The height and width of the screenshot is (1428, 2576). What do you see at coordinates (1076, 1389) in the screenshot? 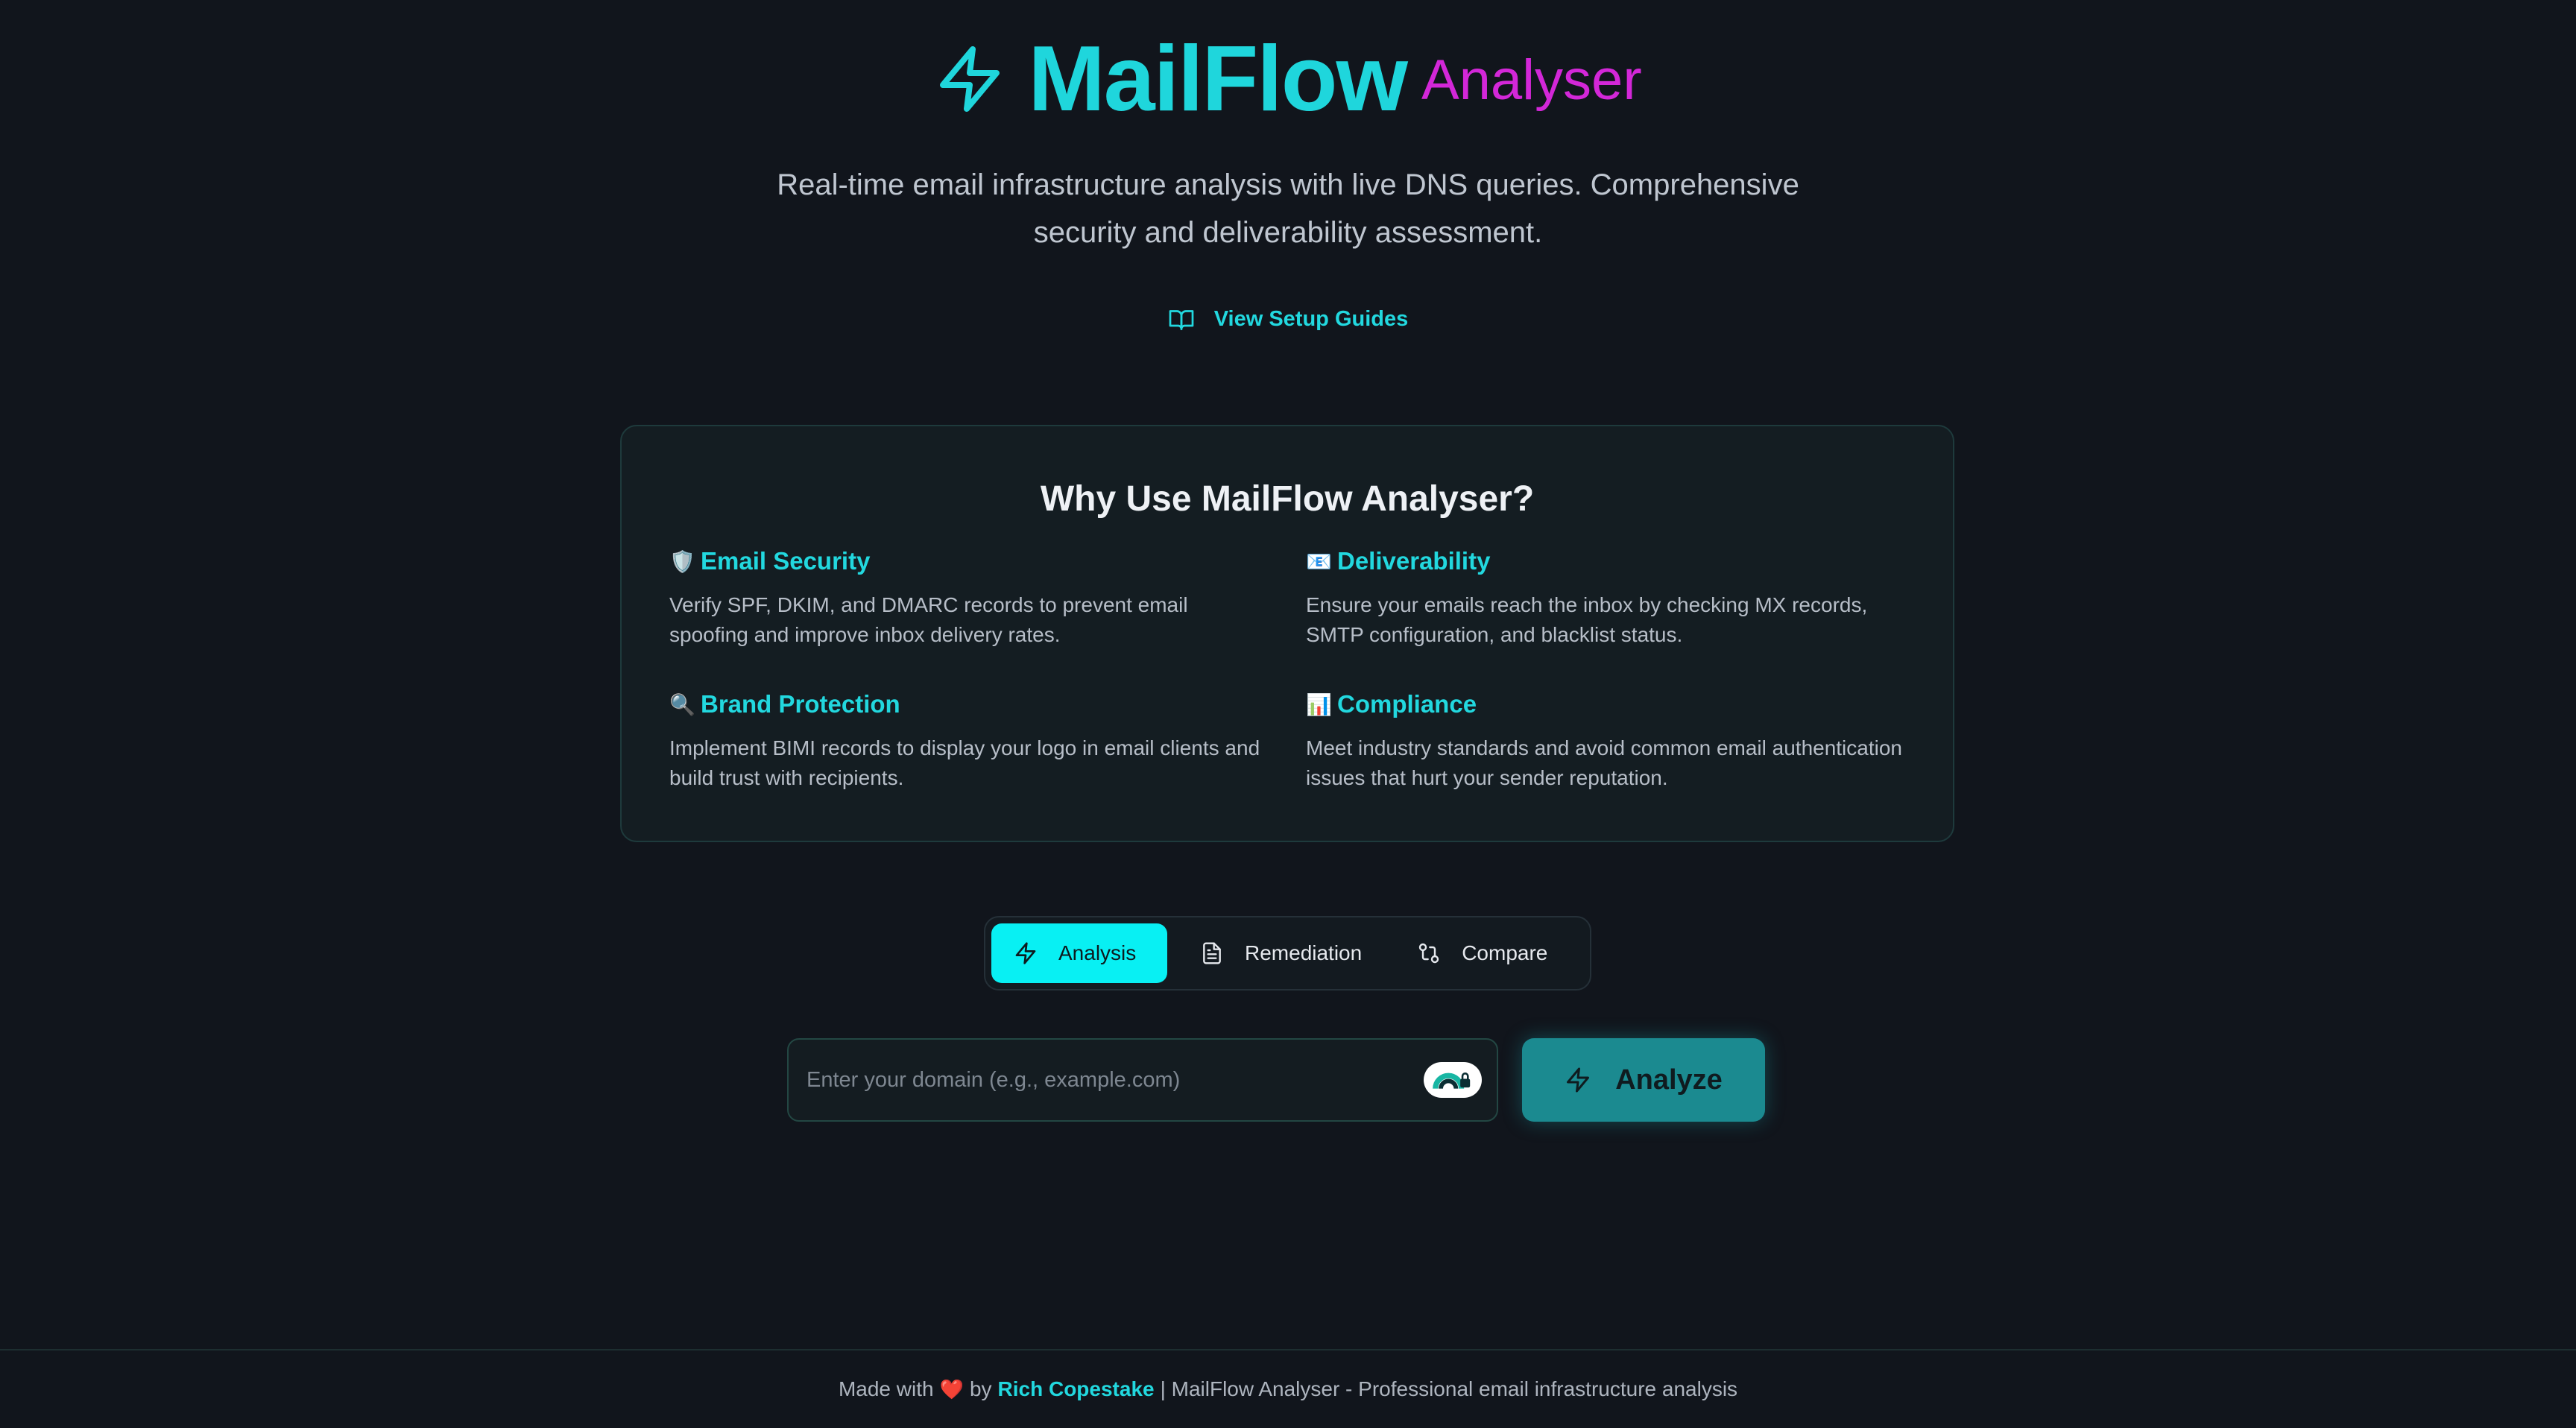
I see `author-link: Rich Copestake` at bounding box center [1076, 1389].